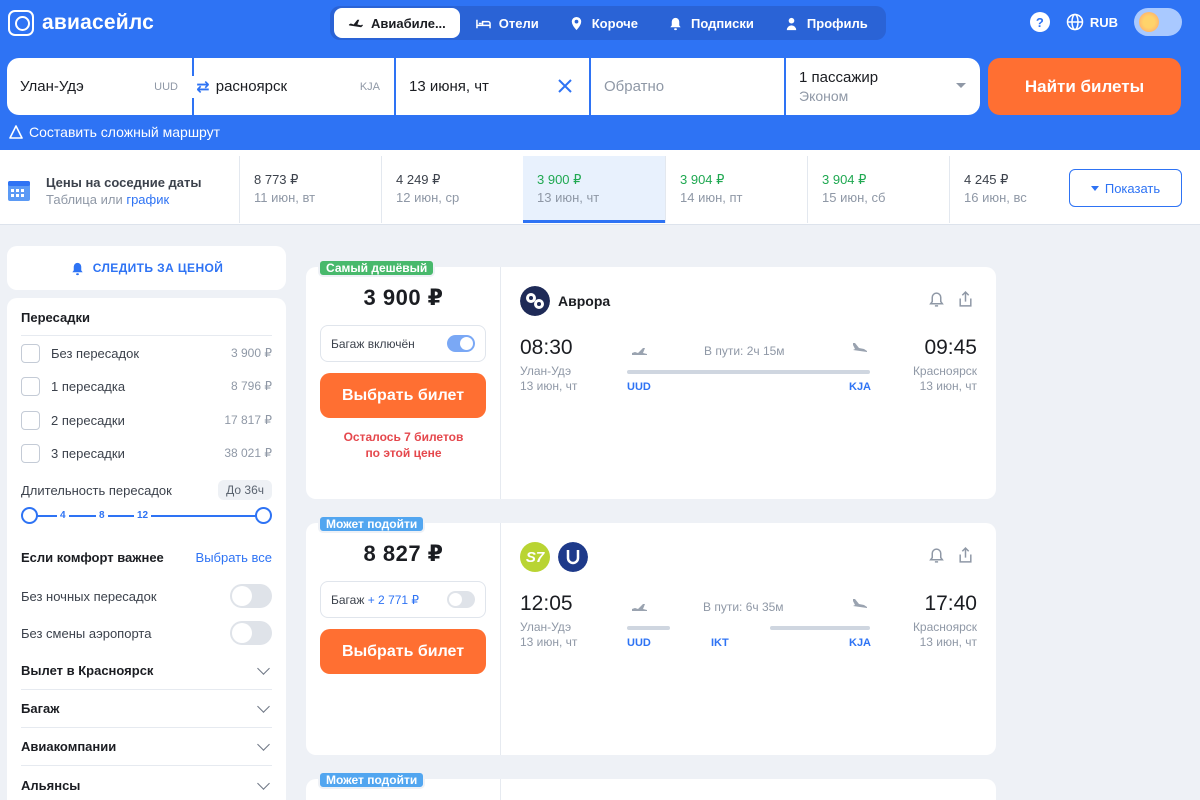 This screenshot has height=800, width=1200. What do you see at coordinates (393, 599) in the screenshot?
I see `baggage-extra-price: + 2 771 ₽` at bounding box center [393, 599].